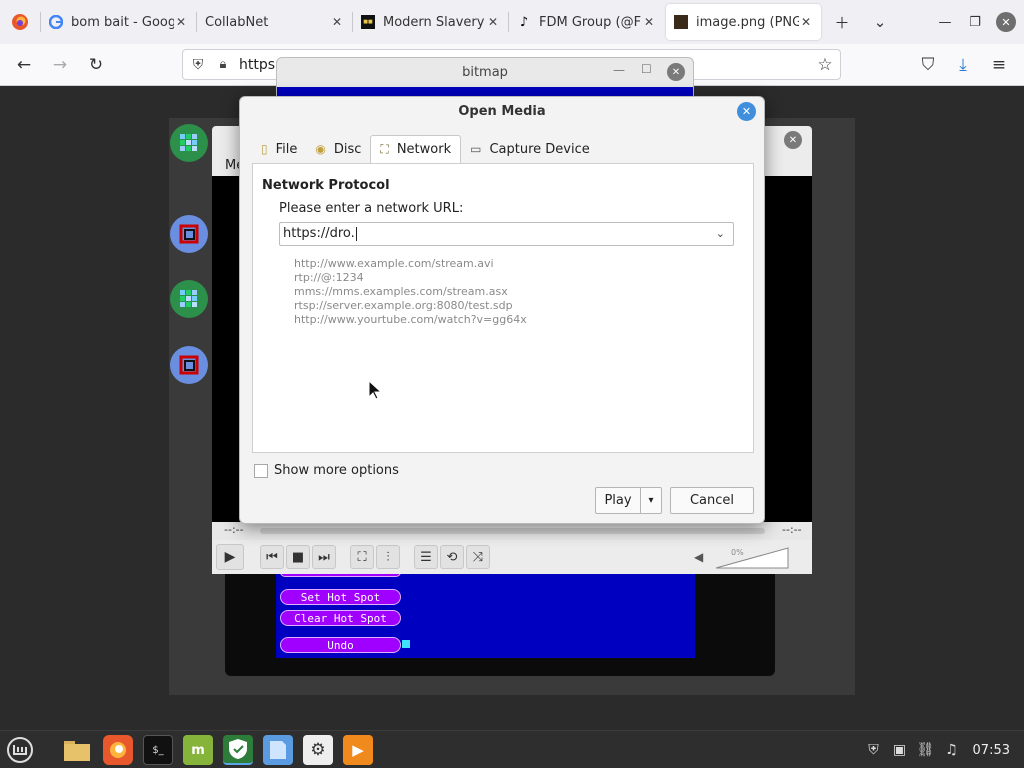  Describe the element at coordinates (257, 65) in the screenshot. I see `url-text: https` at that location.